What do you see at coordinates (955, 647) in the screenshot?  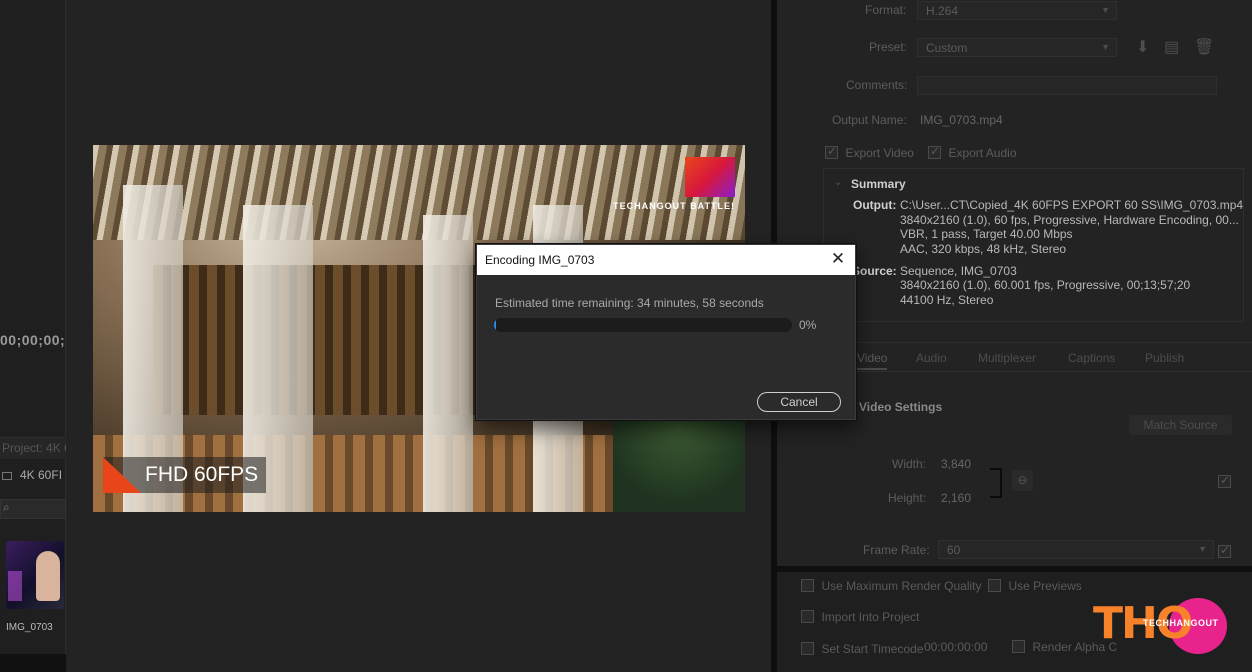 I see `start-timecode-value: 00:00:00:00` at bounding box center [955, 647].